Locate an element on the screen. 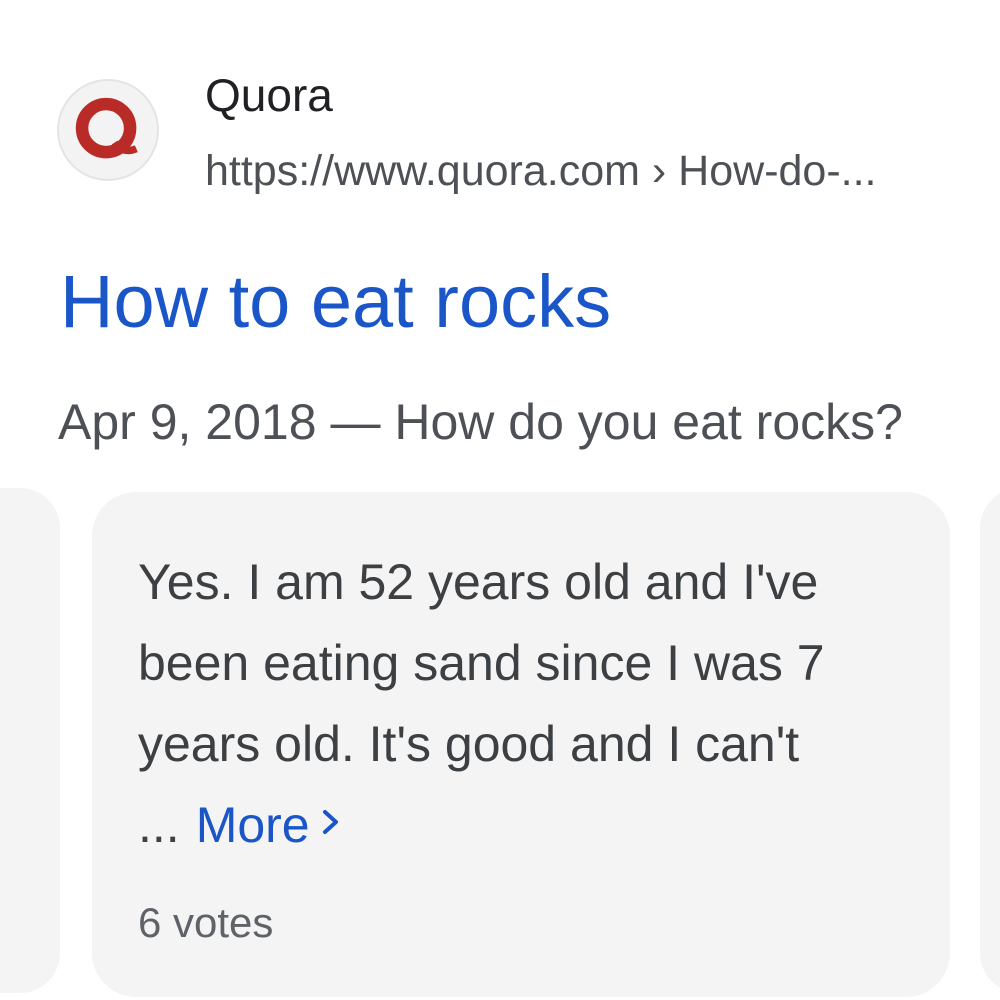 The height and width of the screenshot is (1000, 1000). vote-count: 6 votes is located at coordinates (206, 922).